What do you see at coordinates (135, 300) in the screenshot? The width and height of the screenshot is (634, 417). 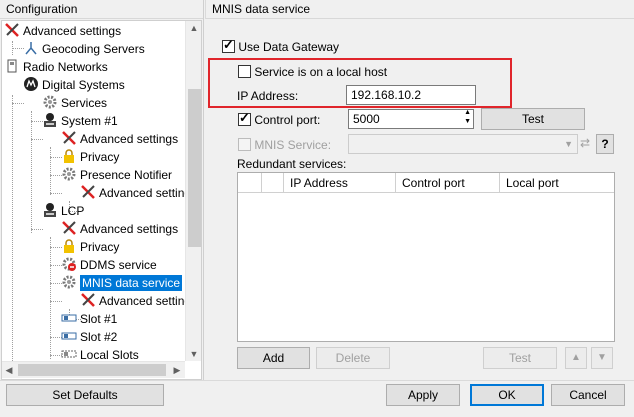 I see `tree-item-mnis-advanced-setting: Advanced setting` at bounding box center [135, 300].